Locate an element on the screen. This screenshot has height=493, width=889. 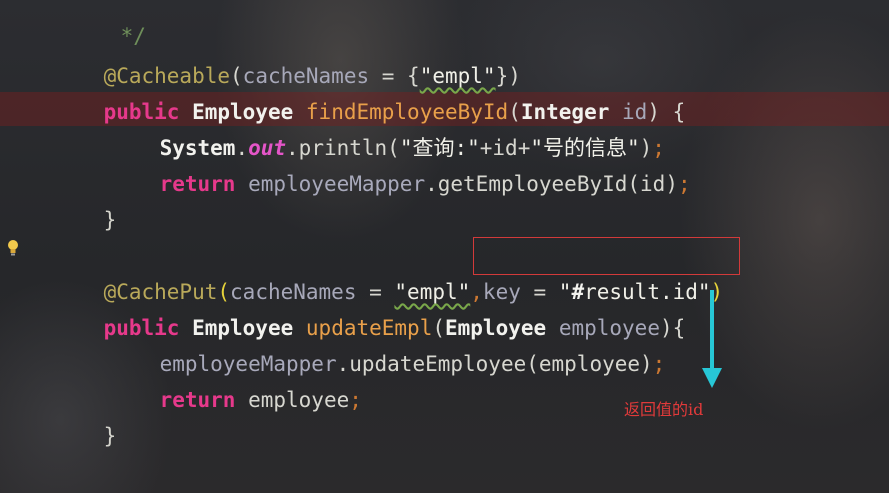
annotation-note: 返回值的id is located at coordinates (664, 409).